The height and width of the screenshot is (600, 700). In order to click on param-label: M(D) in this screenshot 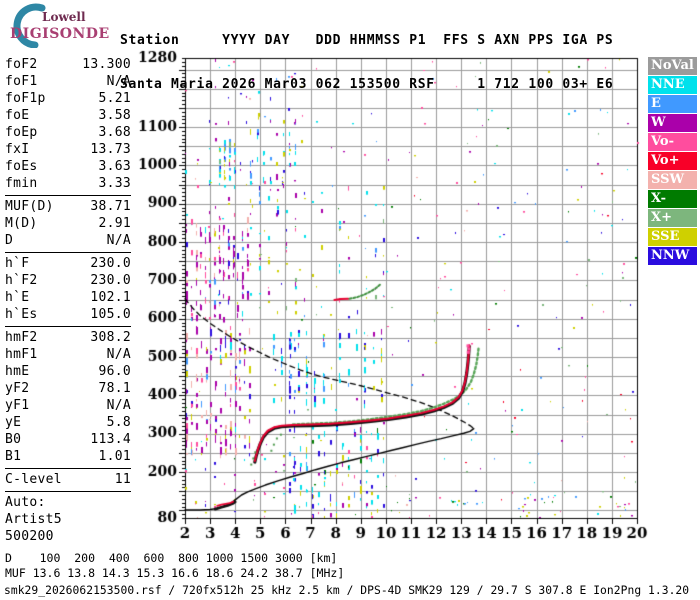, I will do `click(21, 223)`.